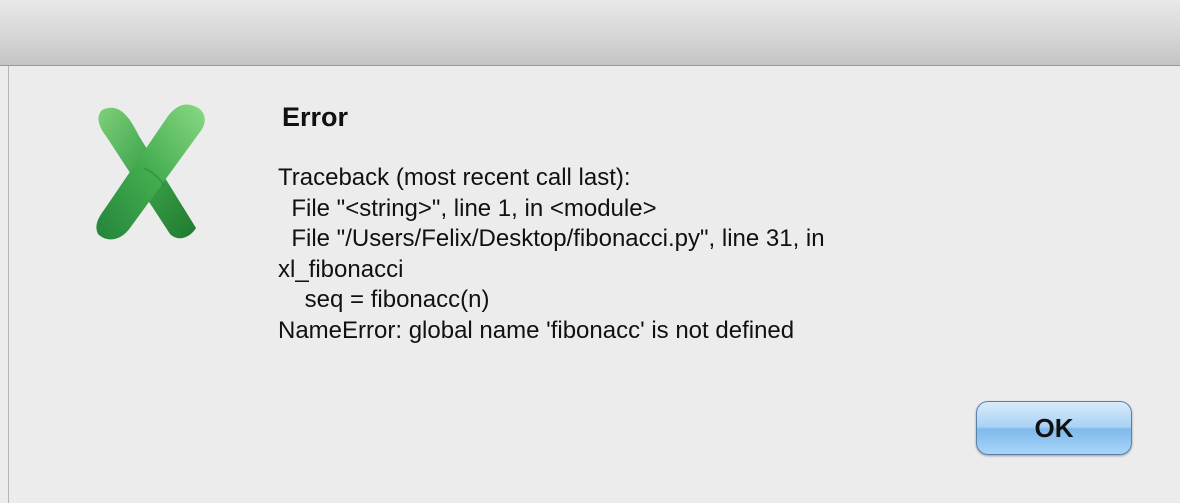 The height and width of the screenshot is (503, 1180). What do you see at coordinates (467, 208) in the screenshot?
I see `traceback-line: File "<string>", line 1, in <module>` at bounding box center [467, 208].